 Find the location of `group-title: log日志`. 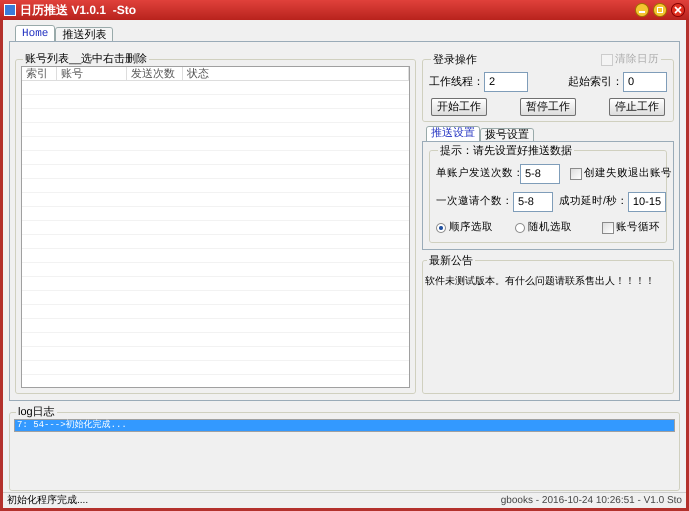

group-title: log日志 is located at coordinates (36, 412).